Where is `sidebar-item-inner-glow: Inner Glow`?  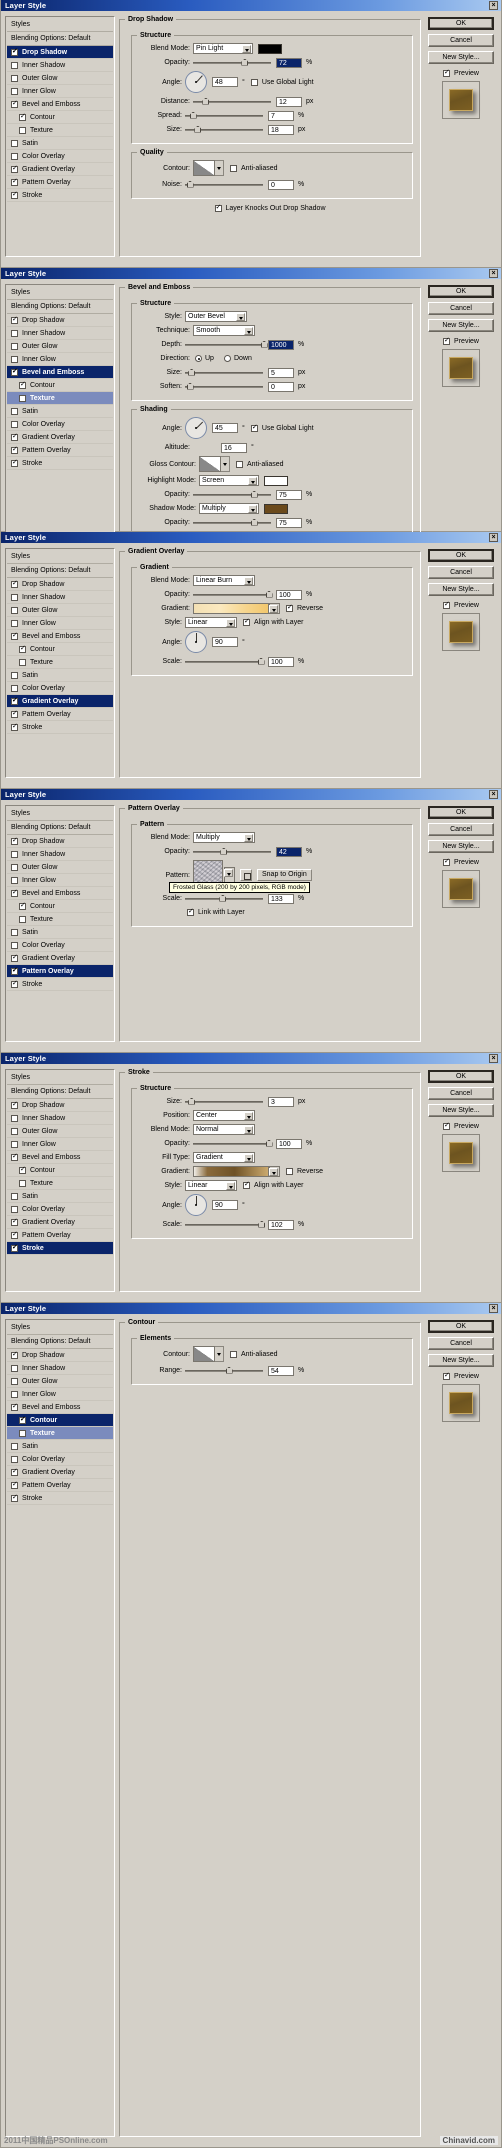 sidebar-item-inner-glow: Inner Glow is located at coordinates (60, 880).